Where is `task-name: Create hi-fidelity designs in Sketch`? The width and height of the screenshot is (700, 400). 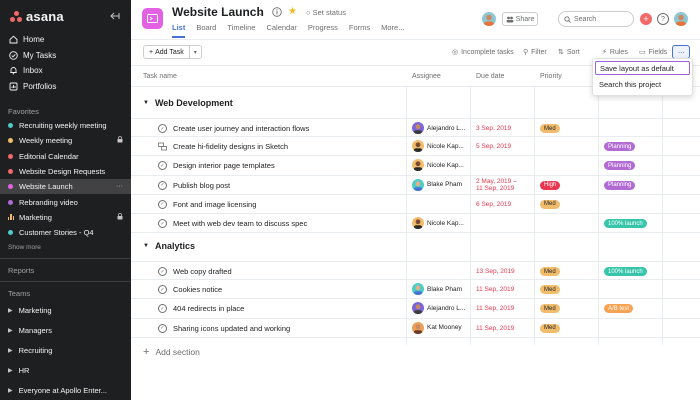
task-name: Create hi-fidelity designs in Sketch is located at coordinates (230, 146).